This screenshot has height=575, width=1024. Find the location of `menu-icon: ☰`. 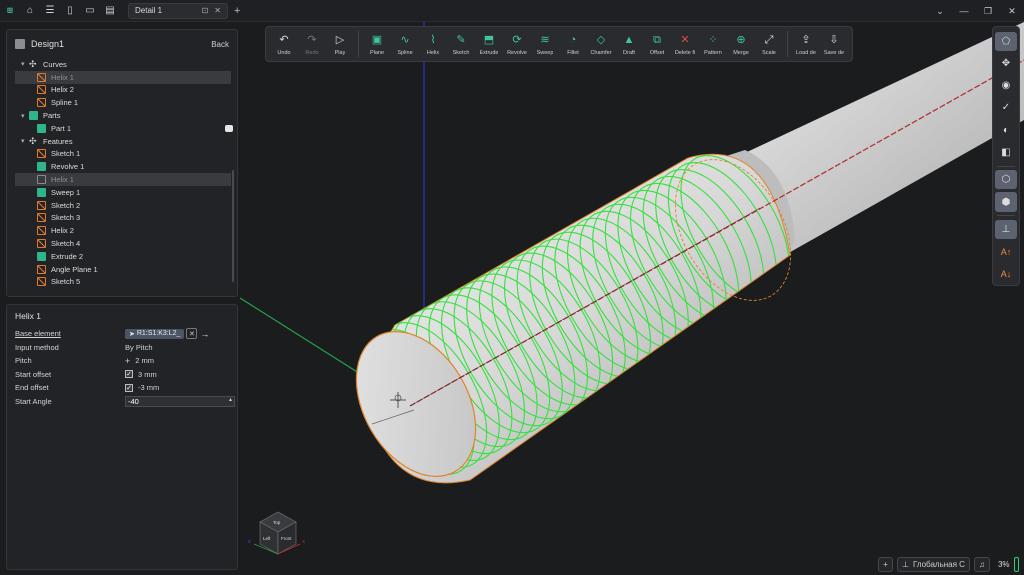

menu-icon: ☰ is located at coordinates (50, 11).